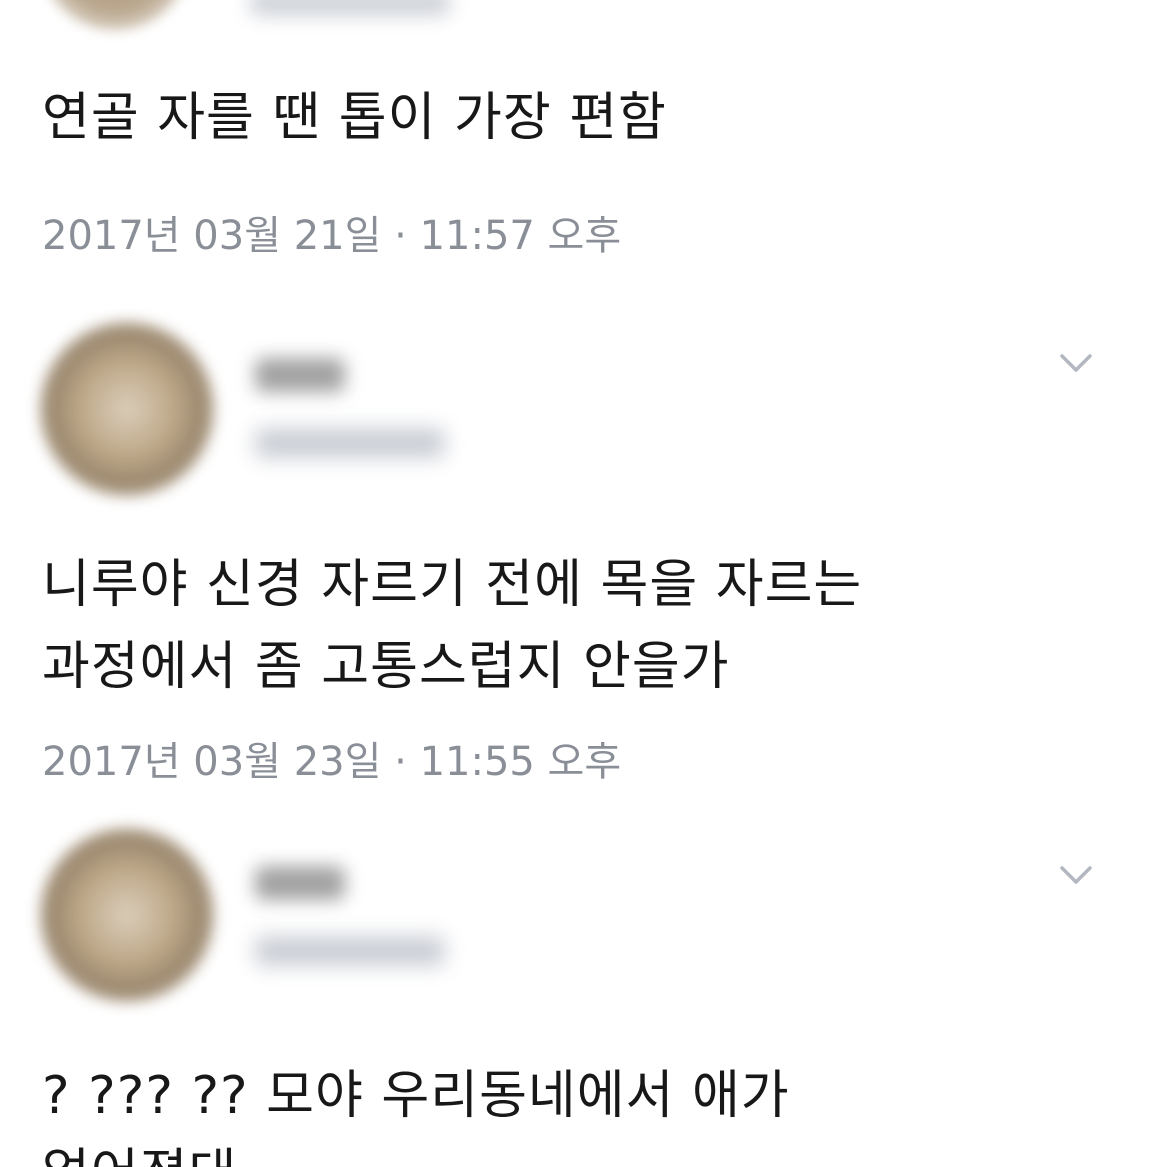  I want to click on tweet-text-3-line-2: 없어졌대, so click(139, 1151).